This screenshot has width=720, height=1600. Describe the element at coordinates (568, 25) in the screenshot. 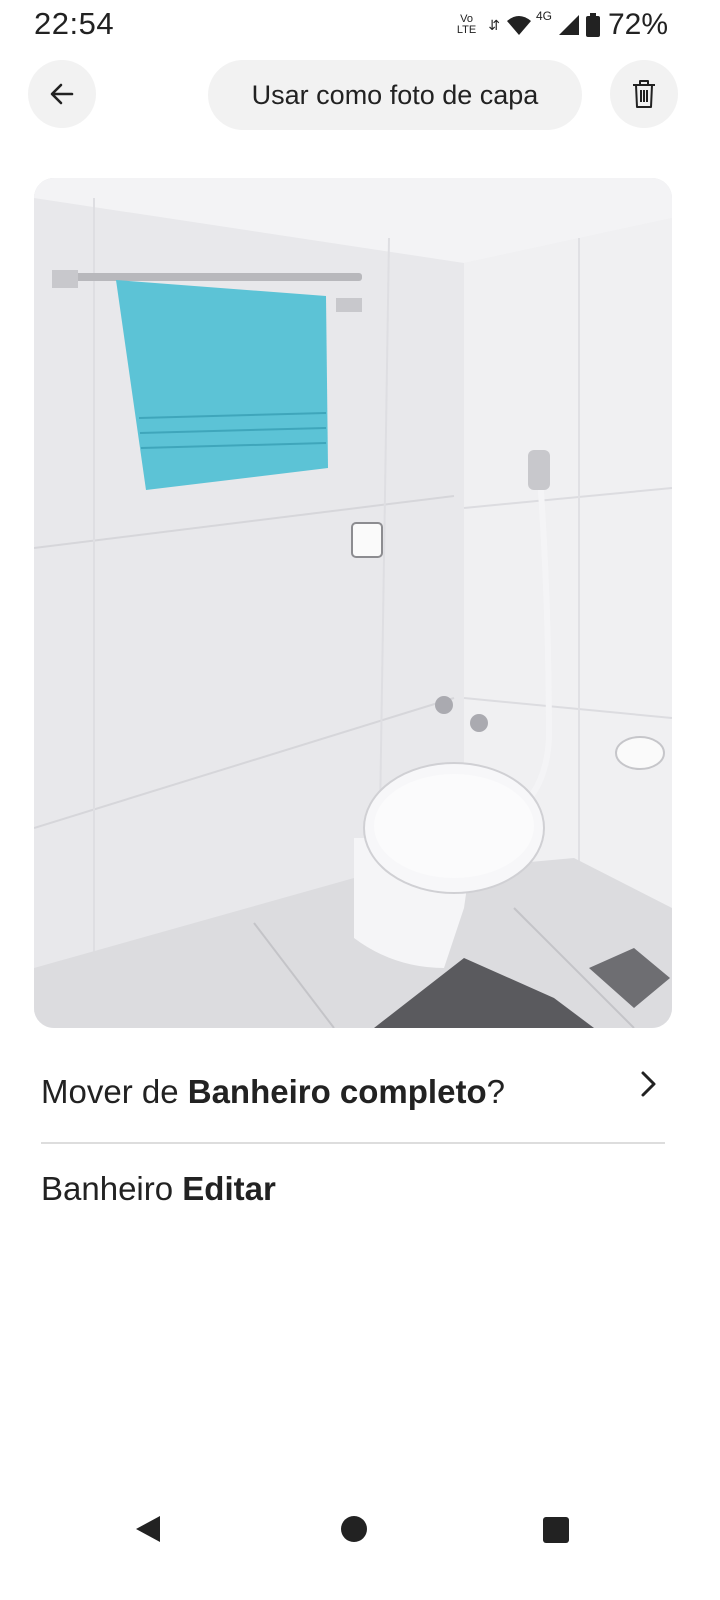

I see `signal-icon` at that location.